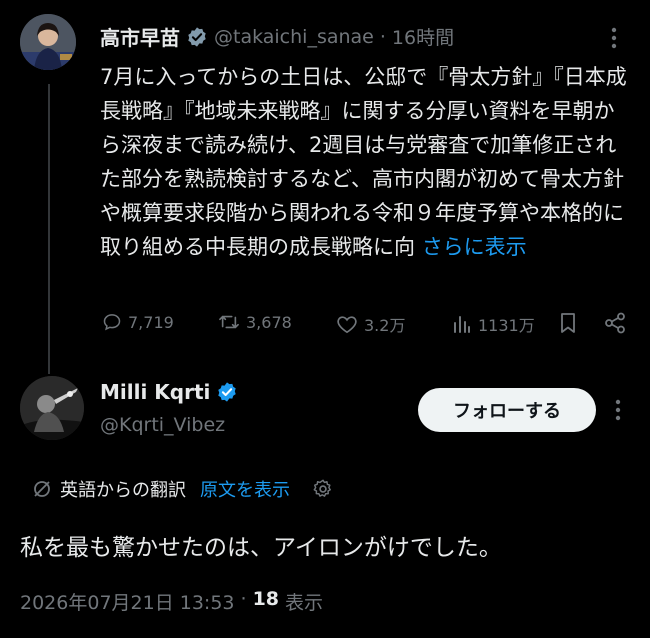  What do you see at coordinates (385, 325) in the screenshot?
I see `like-count: 3.2万` at bounding box center [385, 325].